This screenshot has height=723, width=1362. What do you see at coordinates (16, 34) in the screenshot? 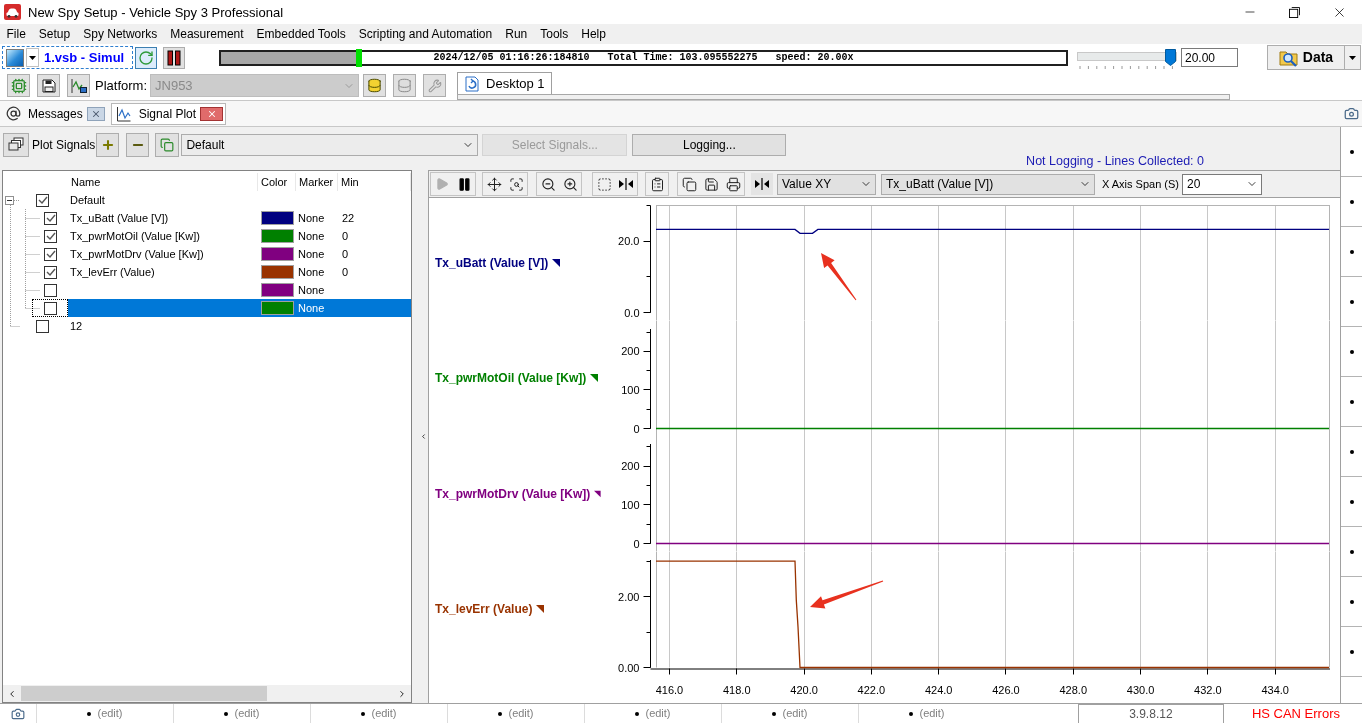
I see `menu-item: File` at bounding box center [16, 34].